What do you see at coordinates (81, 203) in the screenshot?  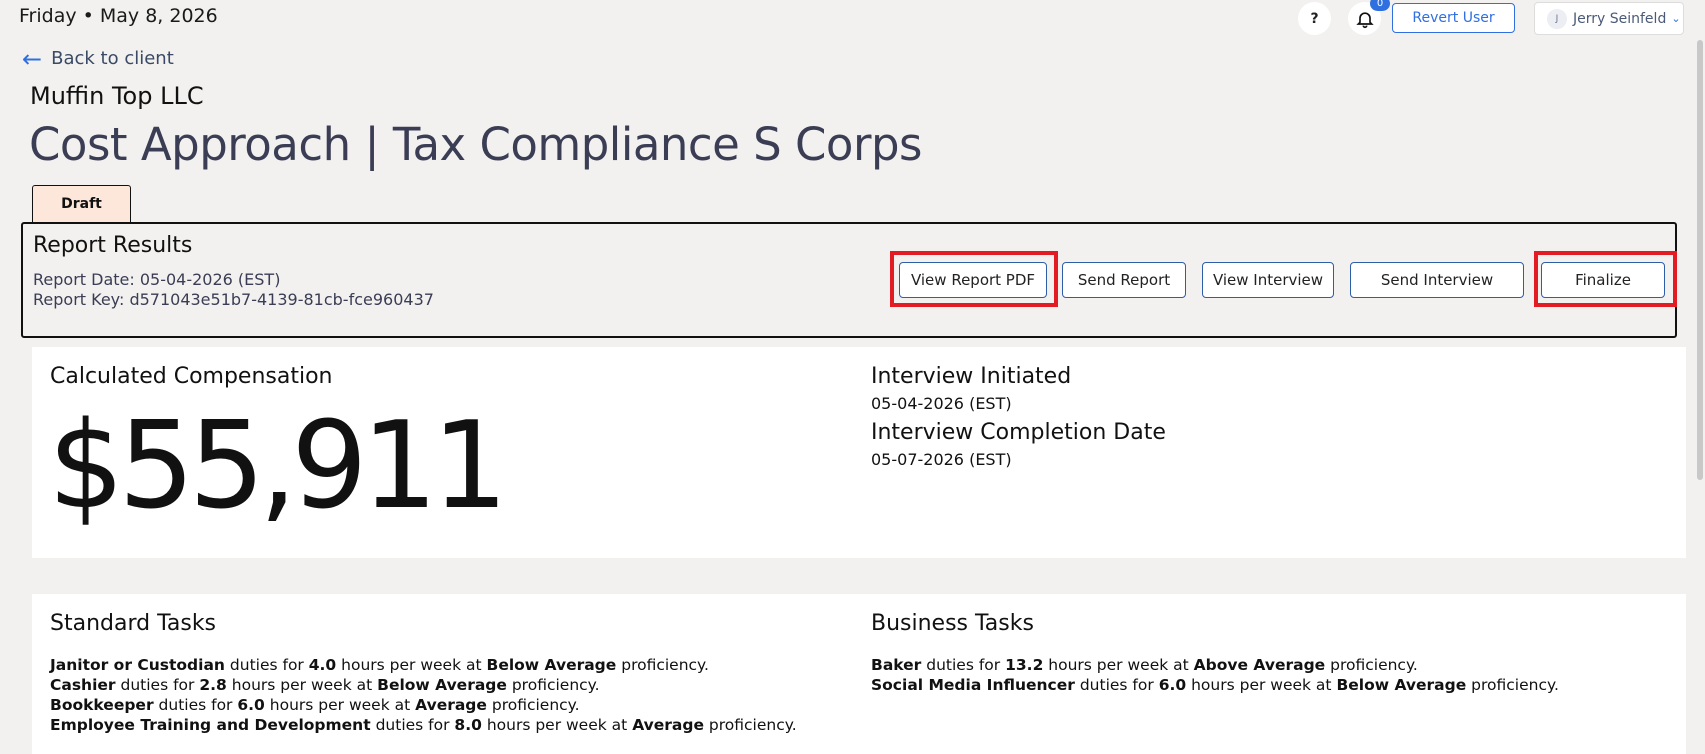 I see `status-tab-draft: Draft` at bounding box center [81, 203].